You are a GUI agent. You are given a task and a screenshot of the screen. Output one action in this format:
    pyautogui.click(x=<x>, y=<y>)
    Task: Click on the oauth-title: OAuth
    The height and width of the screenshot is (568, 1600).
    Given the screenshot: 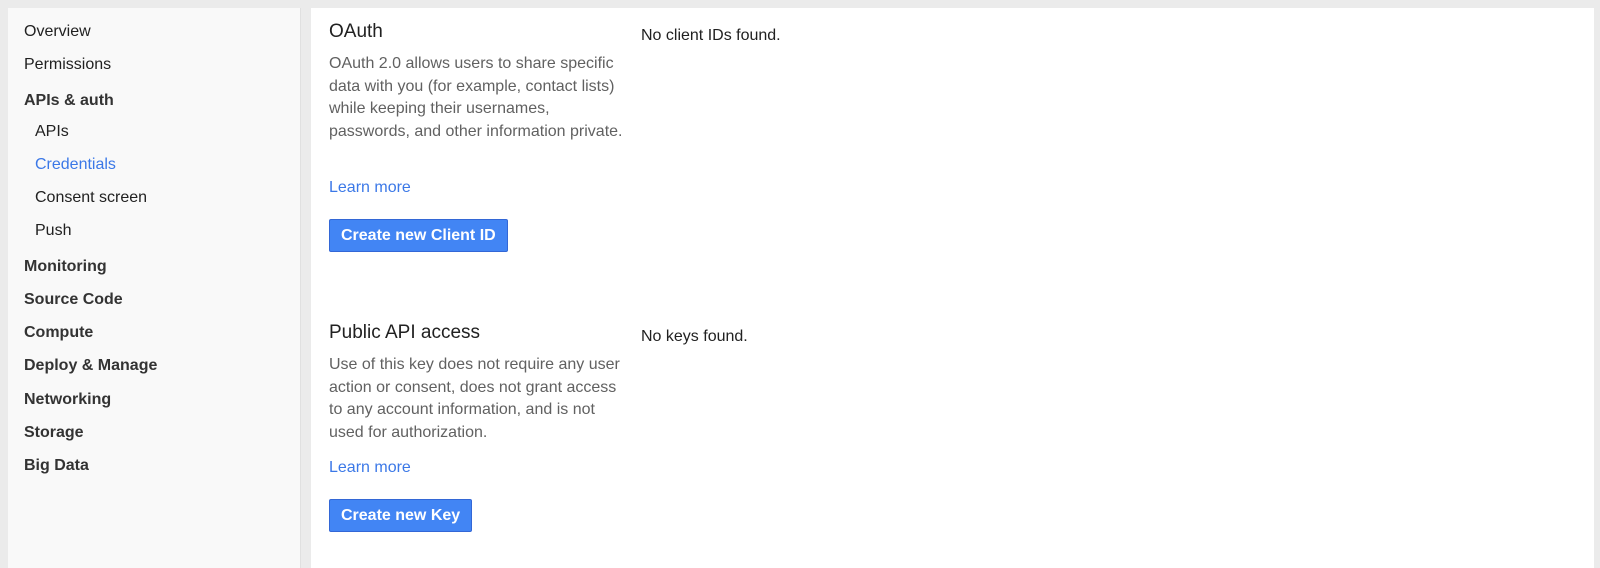 What is the action you would take?
    pyautogui.click(x=356, y=31)
    